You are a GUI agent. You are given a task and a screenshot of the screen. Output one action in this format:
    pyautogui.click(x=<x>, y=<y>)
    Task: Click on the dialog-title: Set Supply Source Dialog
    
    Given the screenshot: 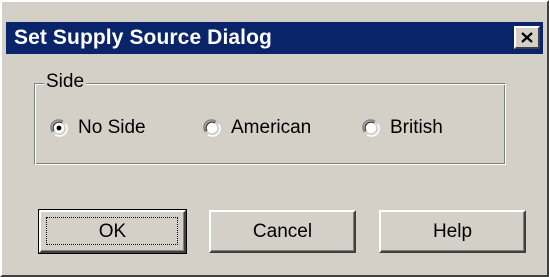 What is the action you would take?
    pyautogui.click(x=143, y=37)
    